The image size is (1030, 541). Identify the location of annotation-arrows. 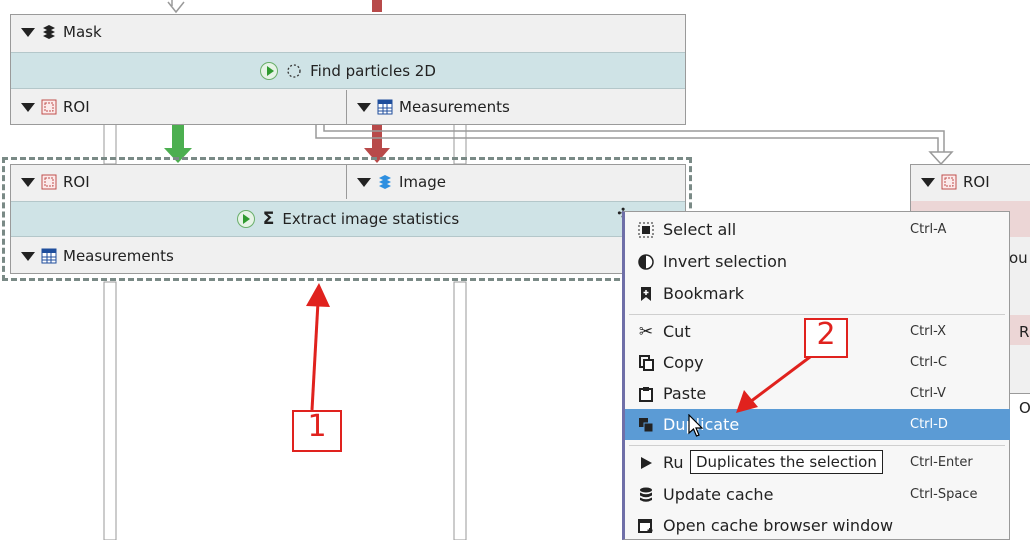
(560, 348).